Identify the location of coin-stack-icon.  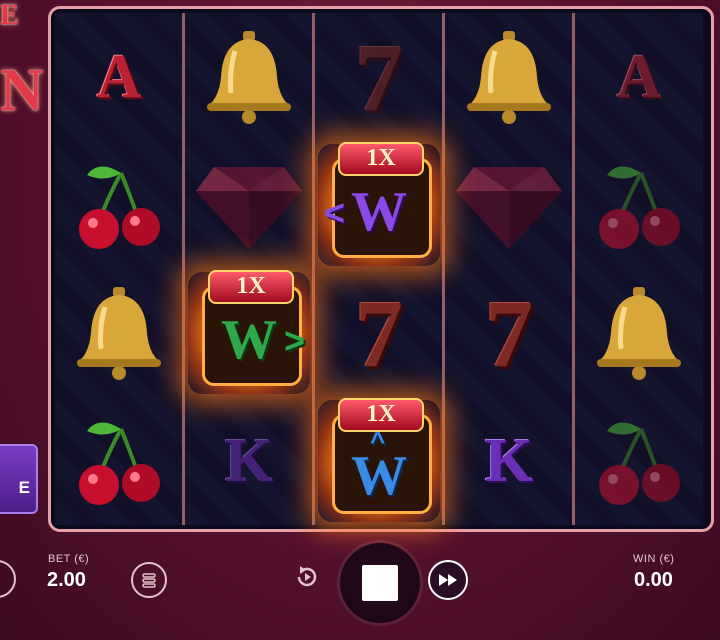
(149, 580).